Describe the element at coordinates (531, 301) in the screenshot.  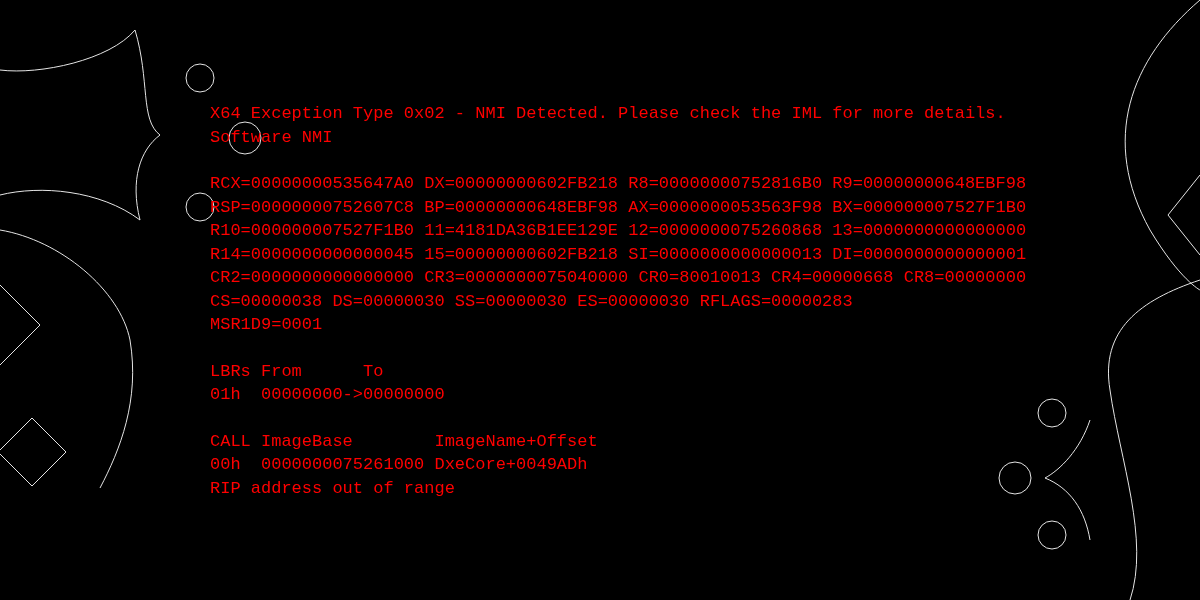
I see `console-line: CS=00000038 DS=00000030 SS=00000030 ES=00000030 RFLAGS=00000283` at that location.